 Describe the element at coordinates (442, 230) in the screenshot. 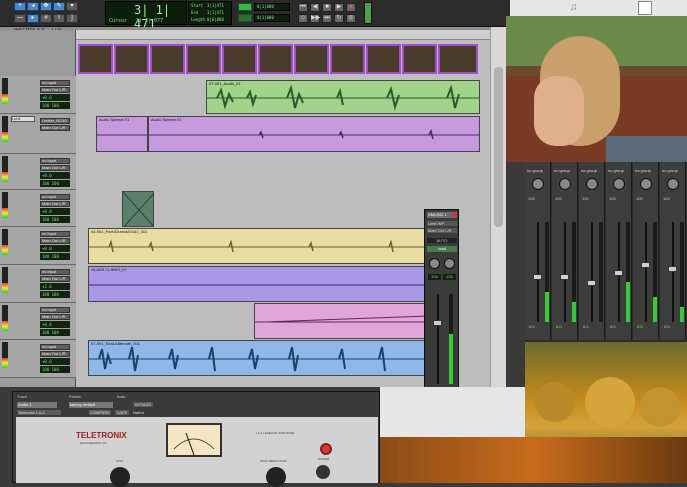

I see `strip-output: Main Out L/R` at that location.